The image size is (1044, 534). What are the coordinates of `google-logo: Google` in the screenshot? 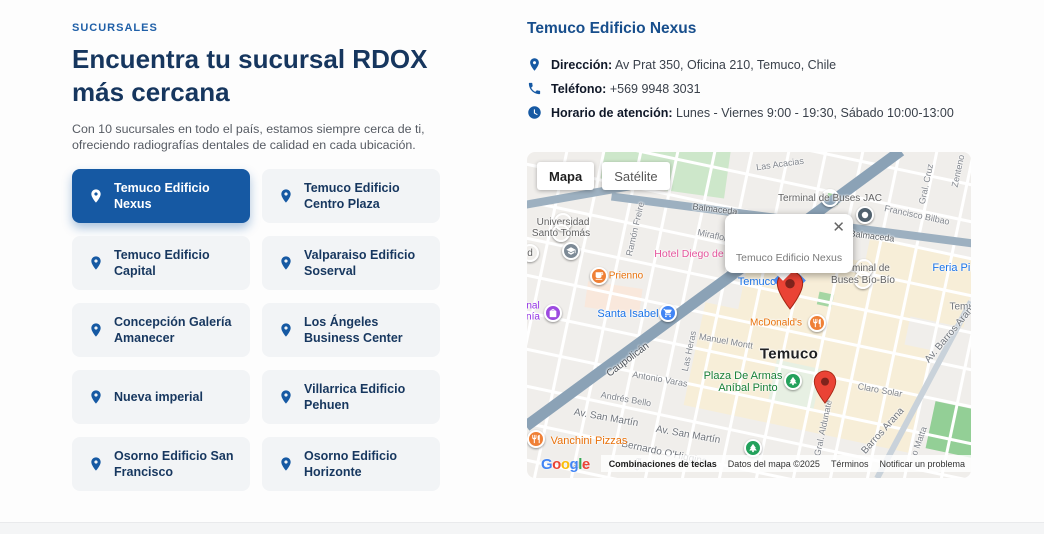 It's located at (565, 464).